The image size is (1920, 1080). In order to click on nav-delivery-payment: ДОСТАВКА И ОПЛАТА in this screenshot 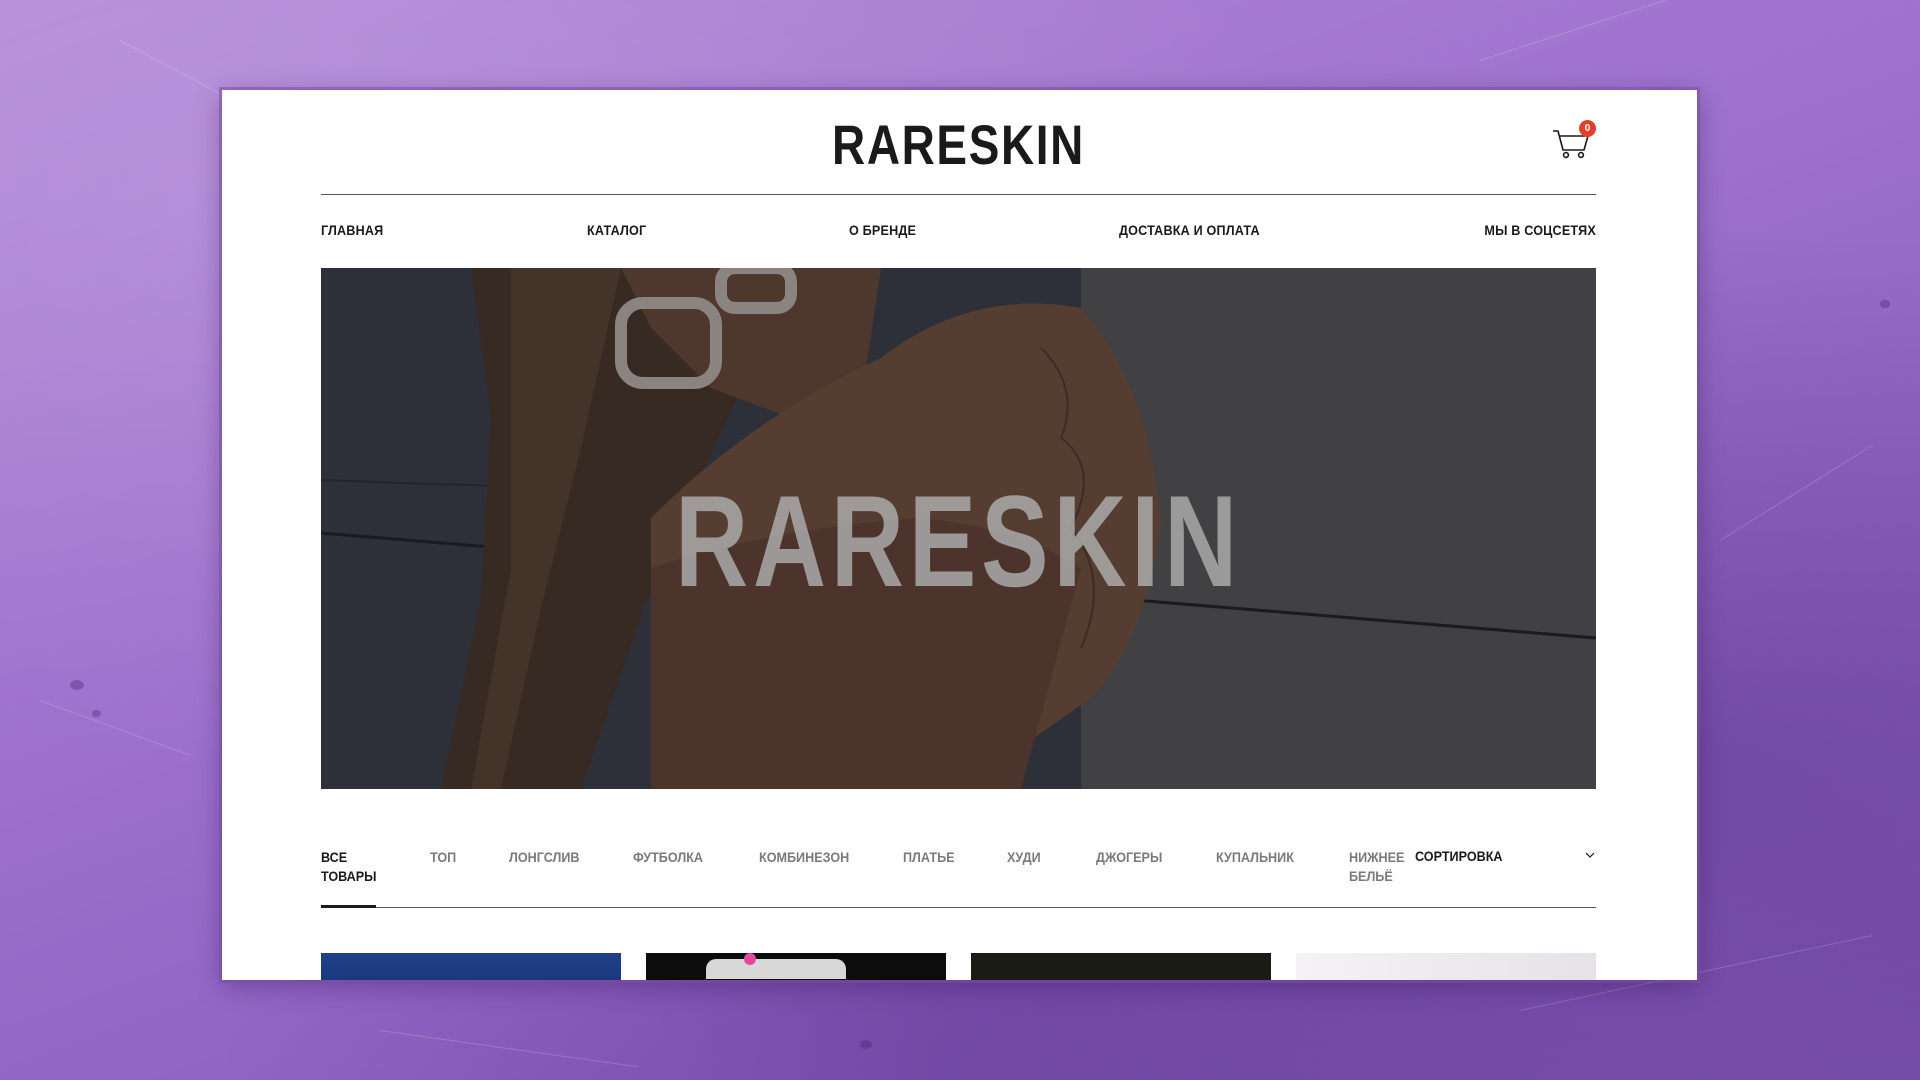, I will do `click(1189, 230)`.